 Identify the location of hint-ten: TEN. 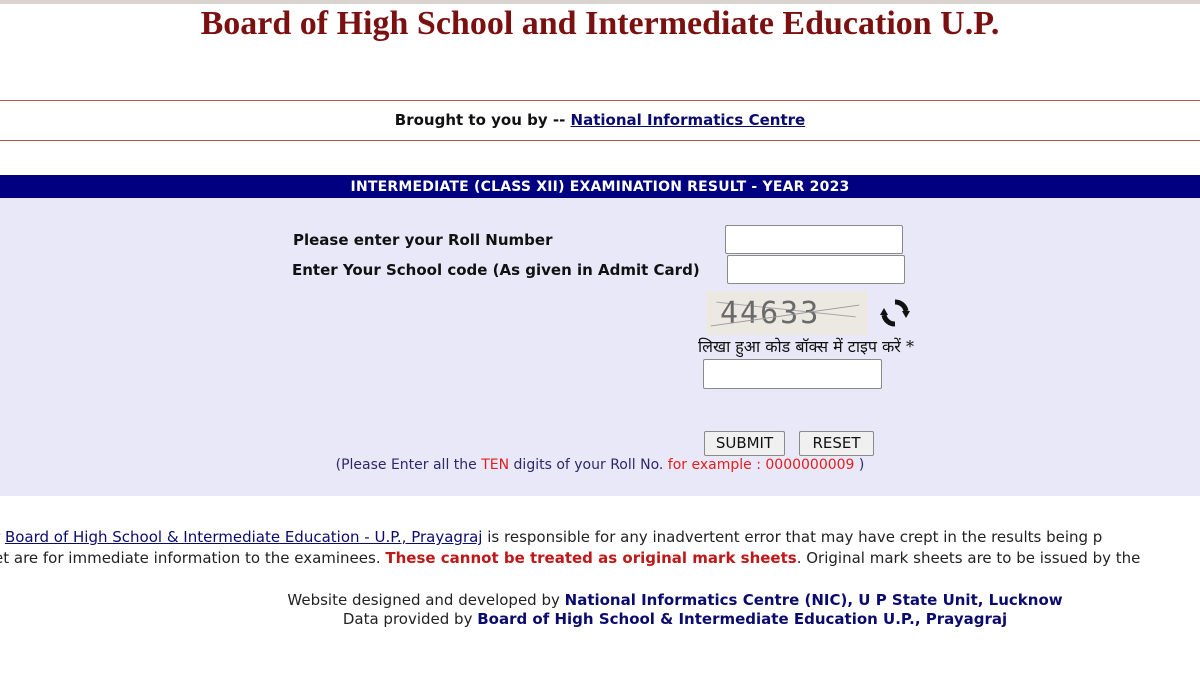
(495, 465).